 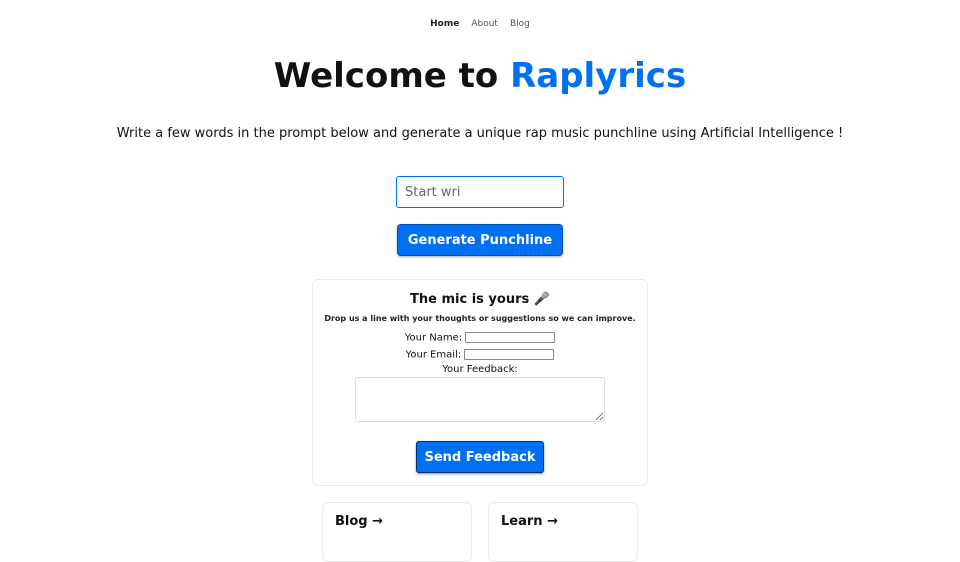 I want to click on brand-name: Raplyrics, so click(x=598, y=76).